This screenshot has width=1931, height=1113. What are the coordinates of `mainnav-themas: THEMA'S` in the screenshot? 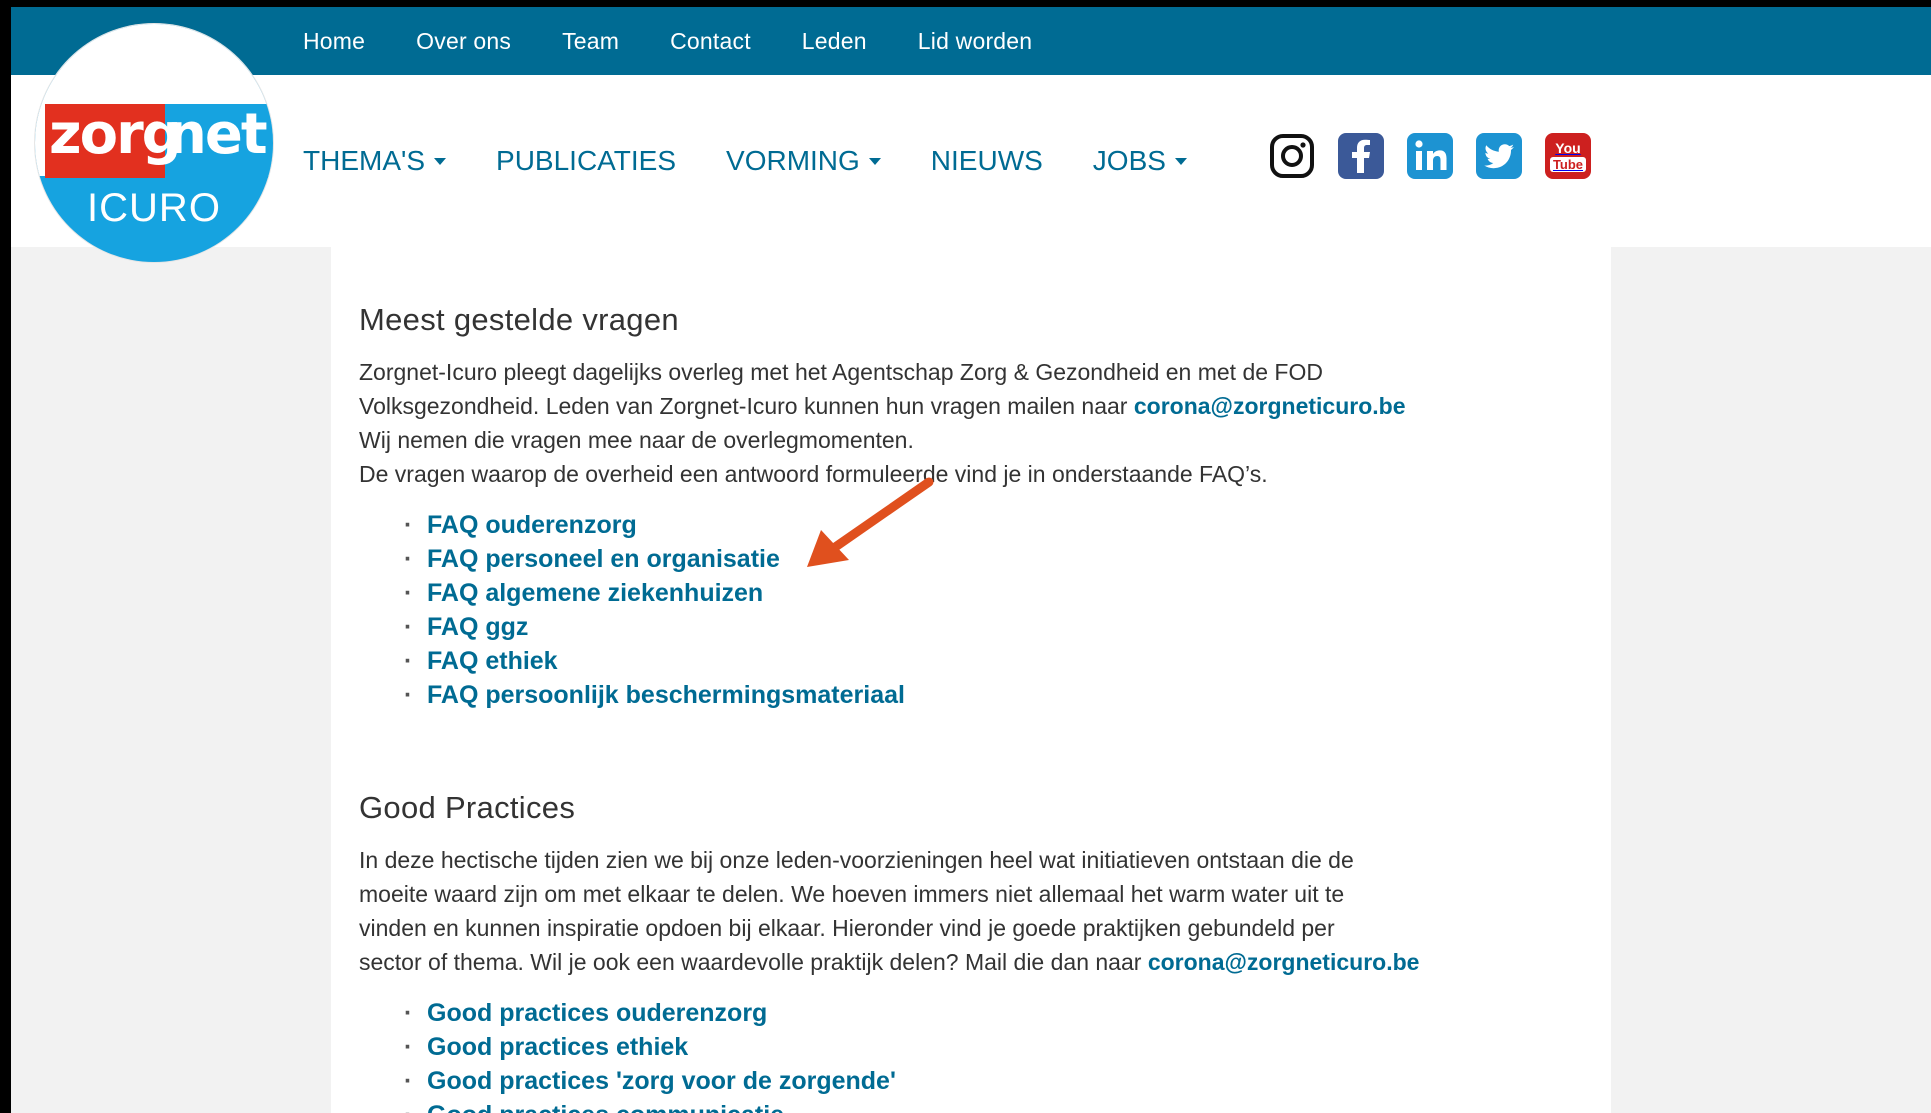 It's located at (375, 161).